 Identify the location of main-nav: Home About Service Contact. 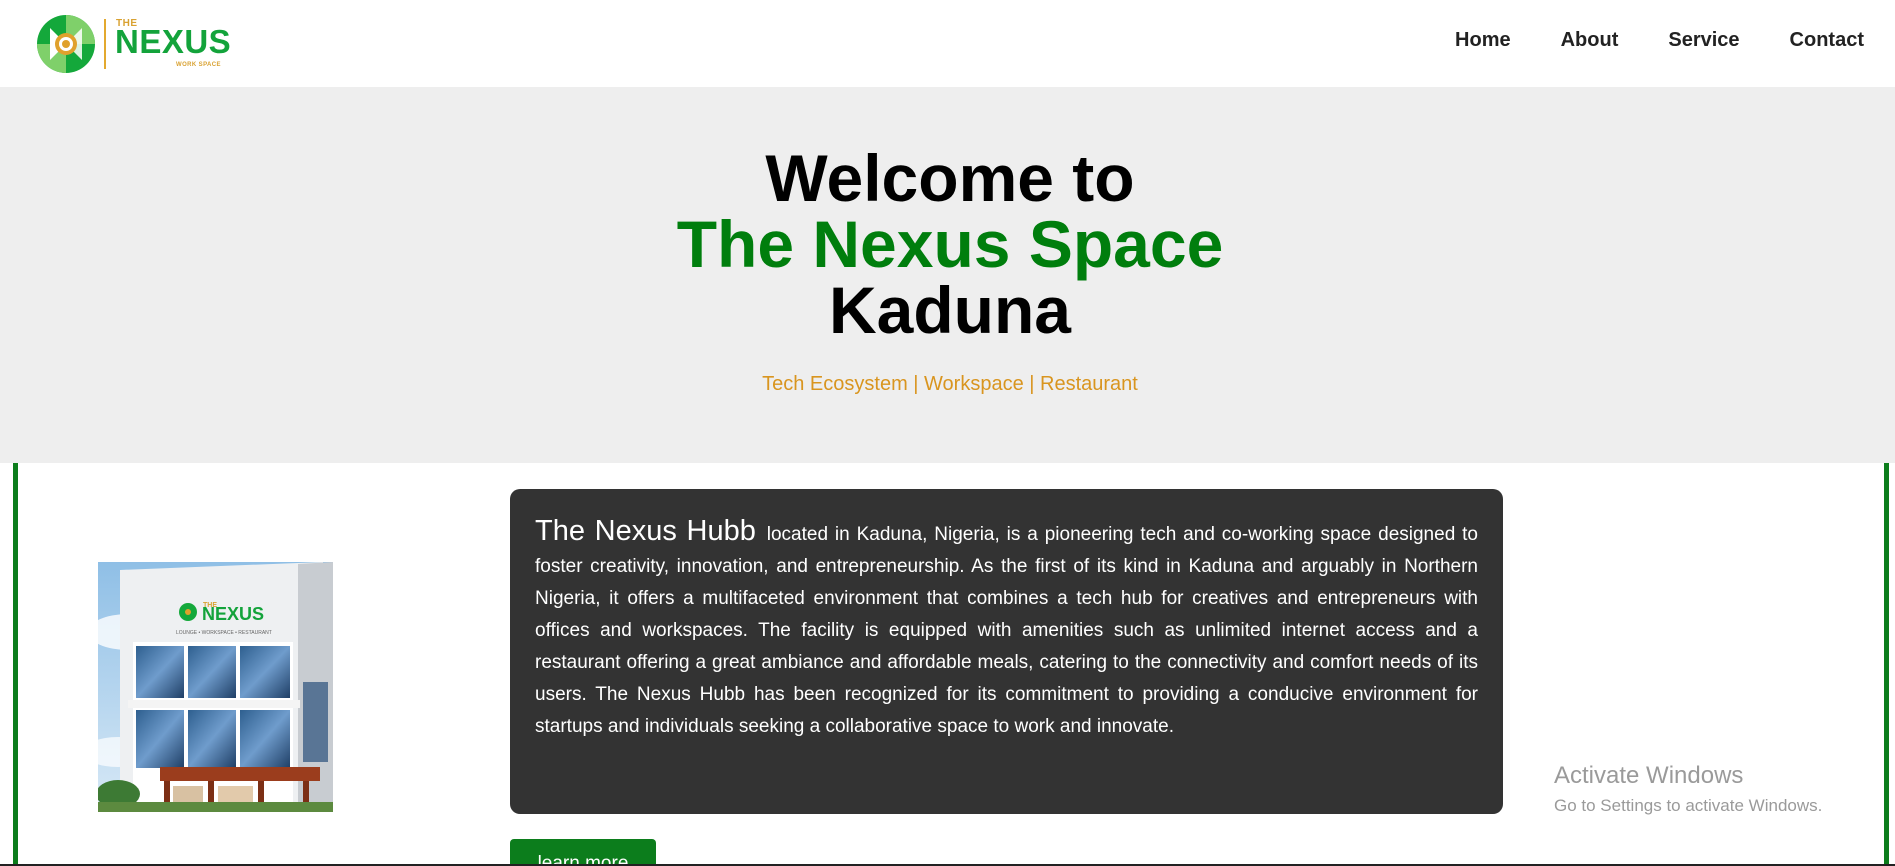
(1634, 40).